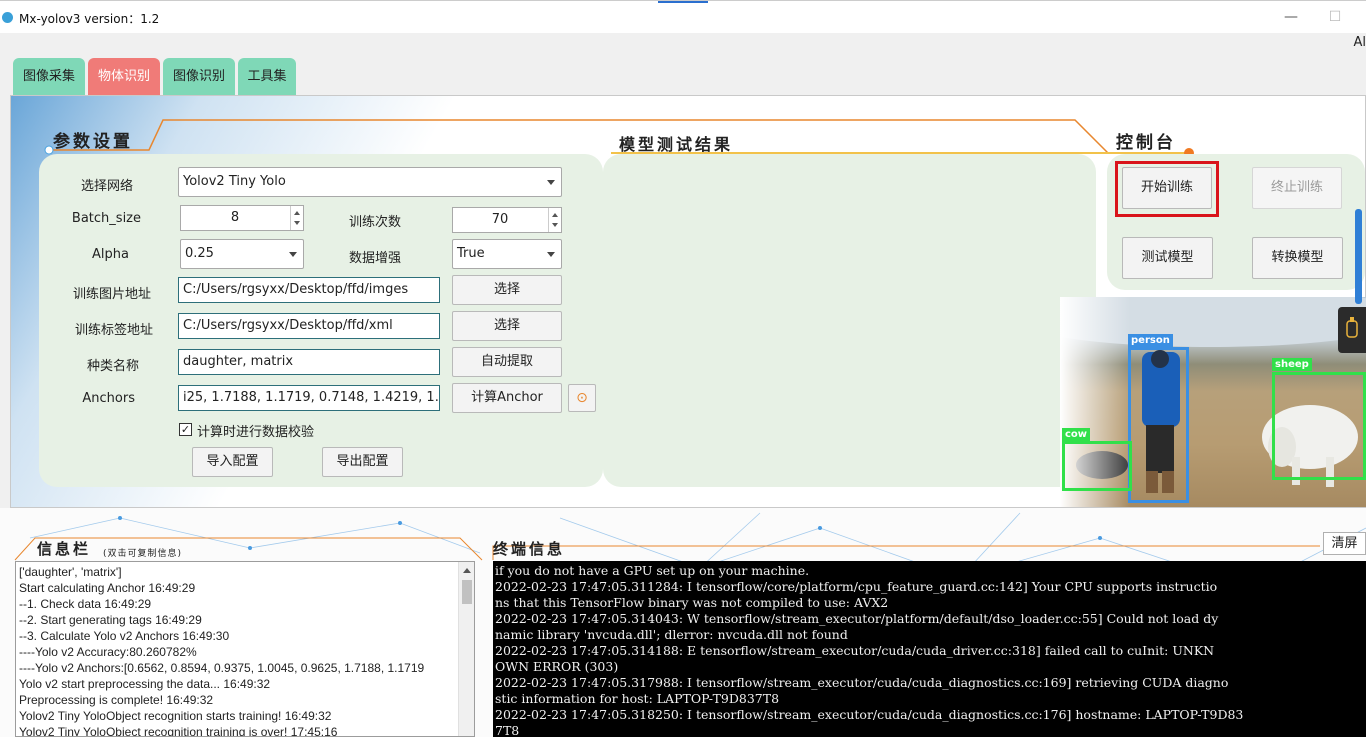 The width and height of the screenshot is (1366, 737). What do you see at coordinates (500, 219) in the screenshot?
I see `epochs-value: 70` at bounding box center [500, 219].